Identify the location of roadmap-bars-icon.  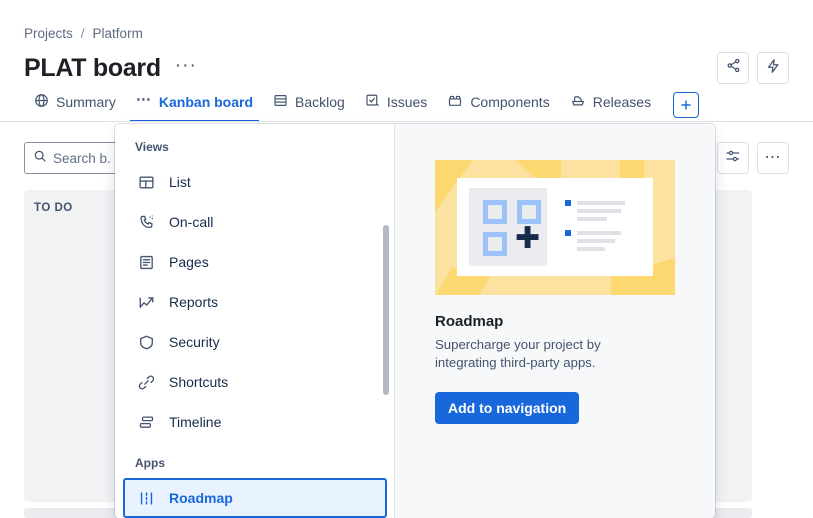
(146, 498).